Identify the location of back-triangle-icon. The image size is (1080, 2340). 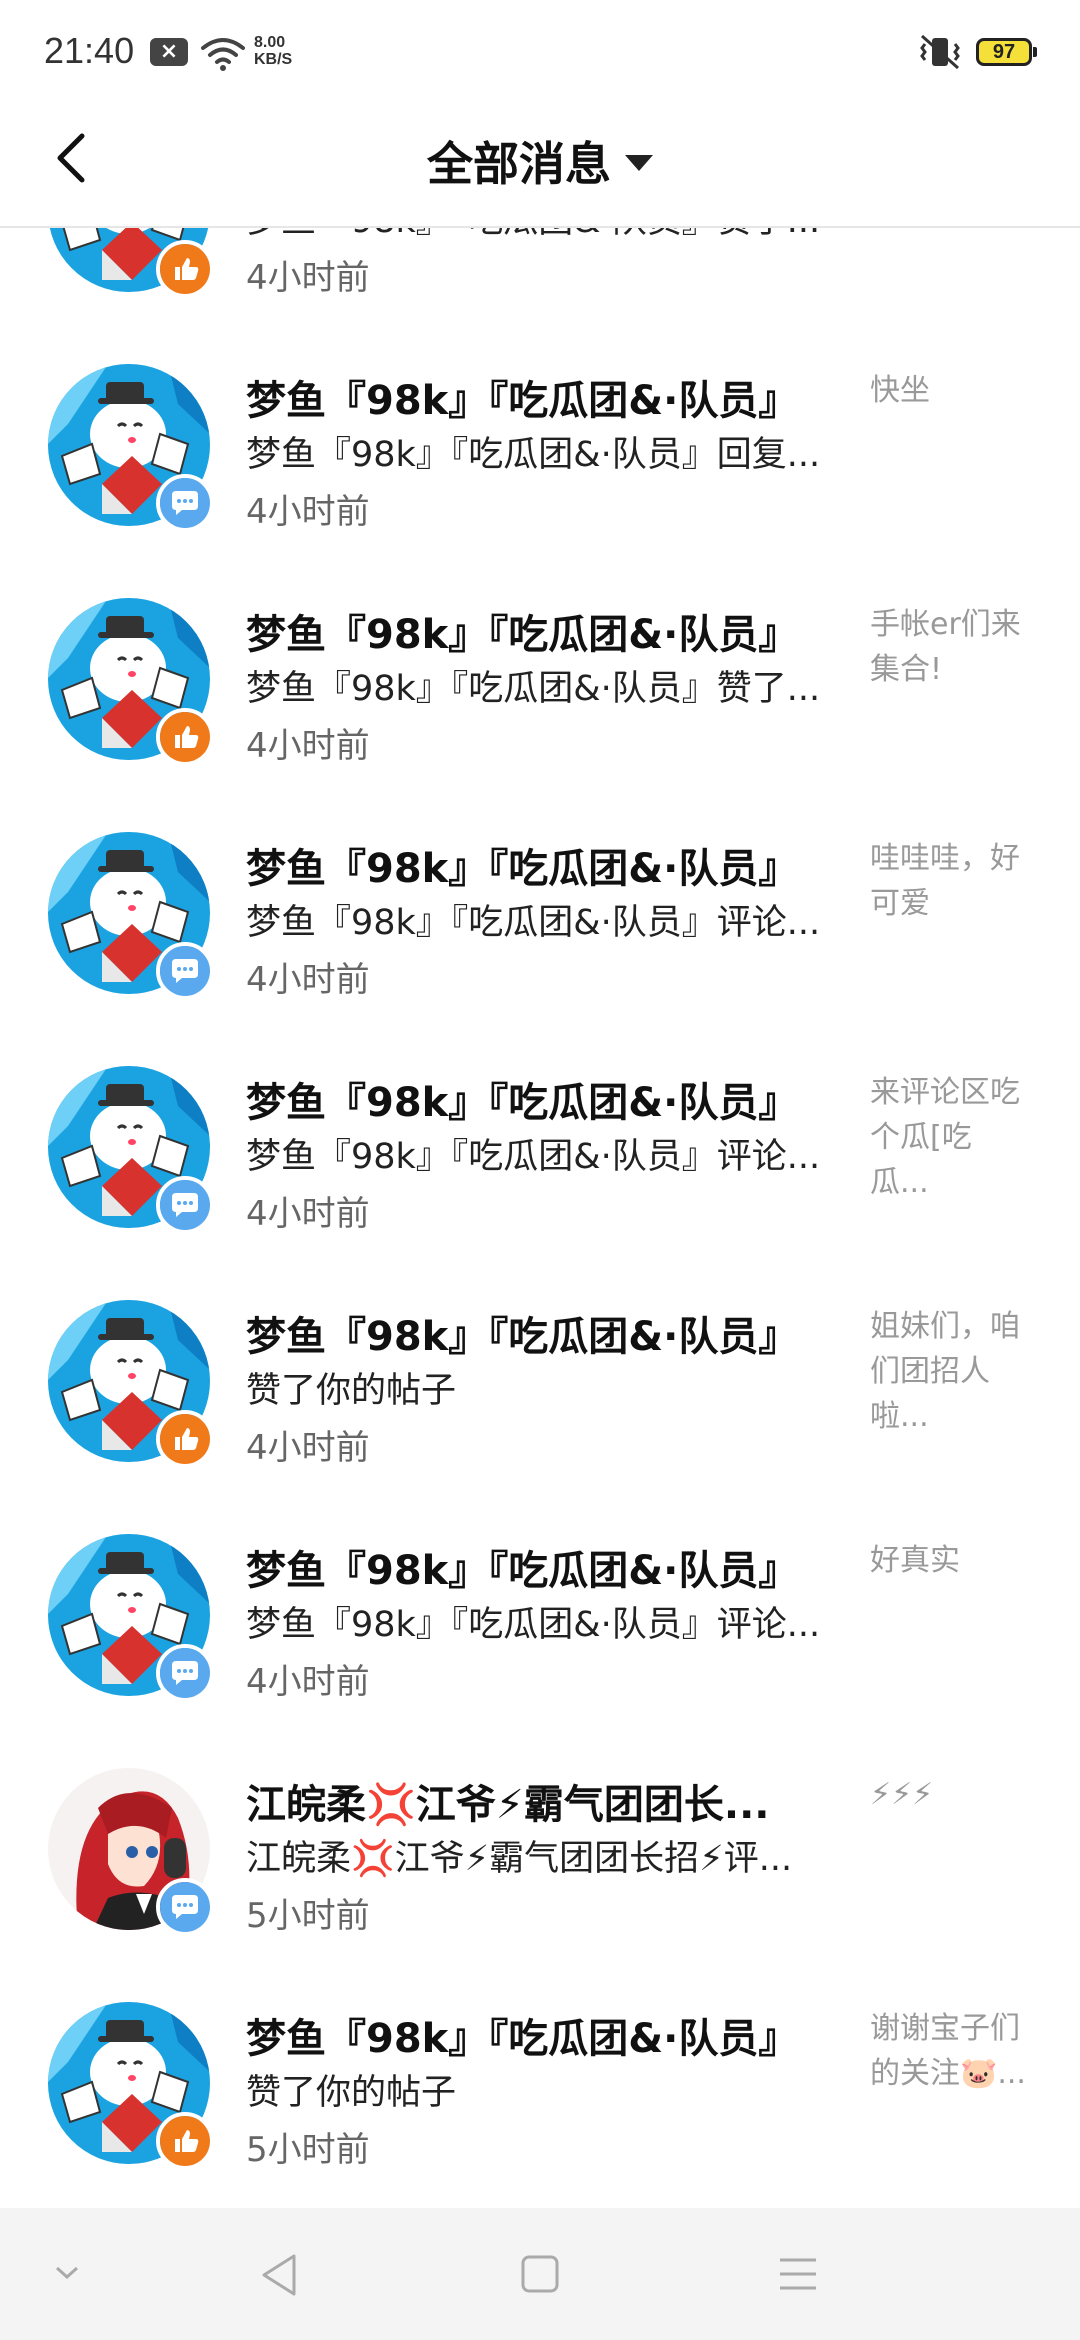
(279, 2275).